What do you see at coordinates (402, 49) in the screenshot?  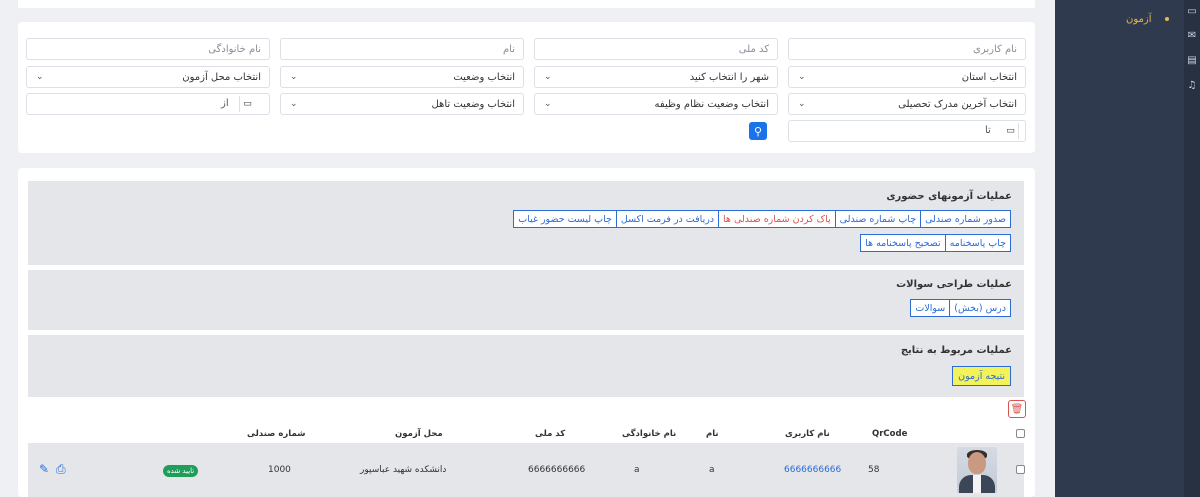 I see `first-name-input: نام` at bounding box center [402, 49].